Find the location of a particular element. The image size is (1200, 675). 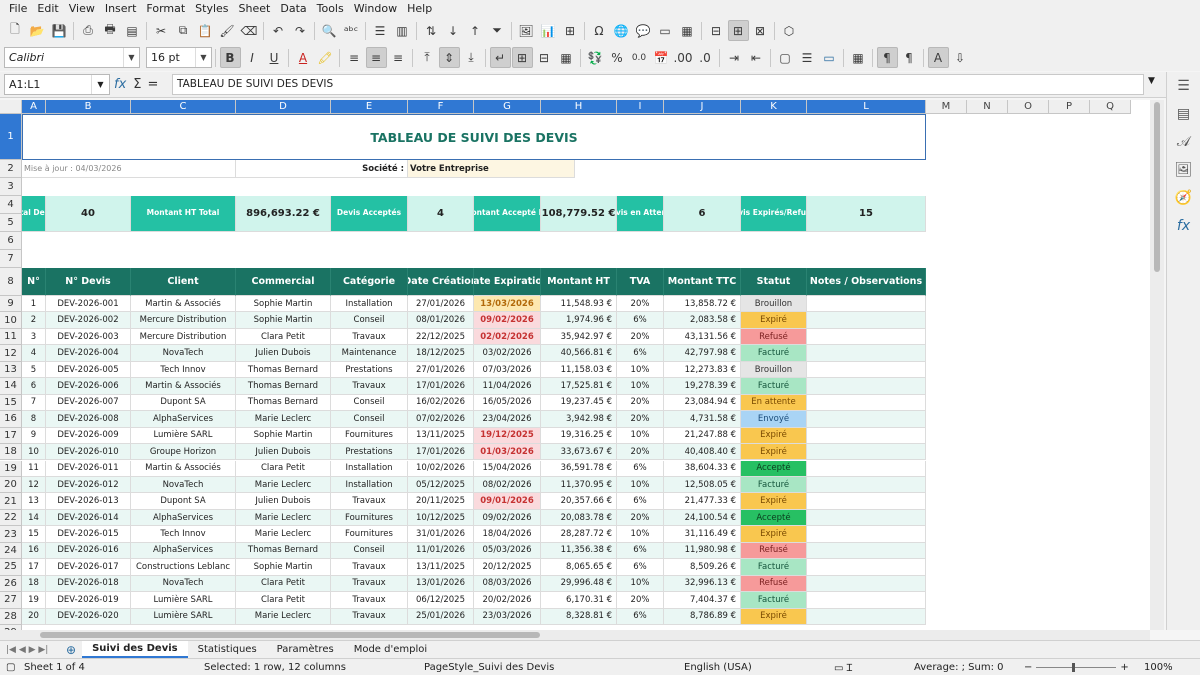

table-cell: Refusé is located at coordinates (774, 551).